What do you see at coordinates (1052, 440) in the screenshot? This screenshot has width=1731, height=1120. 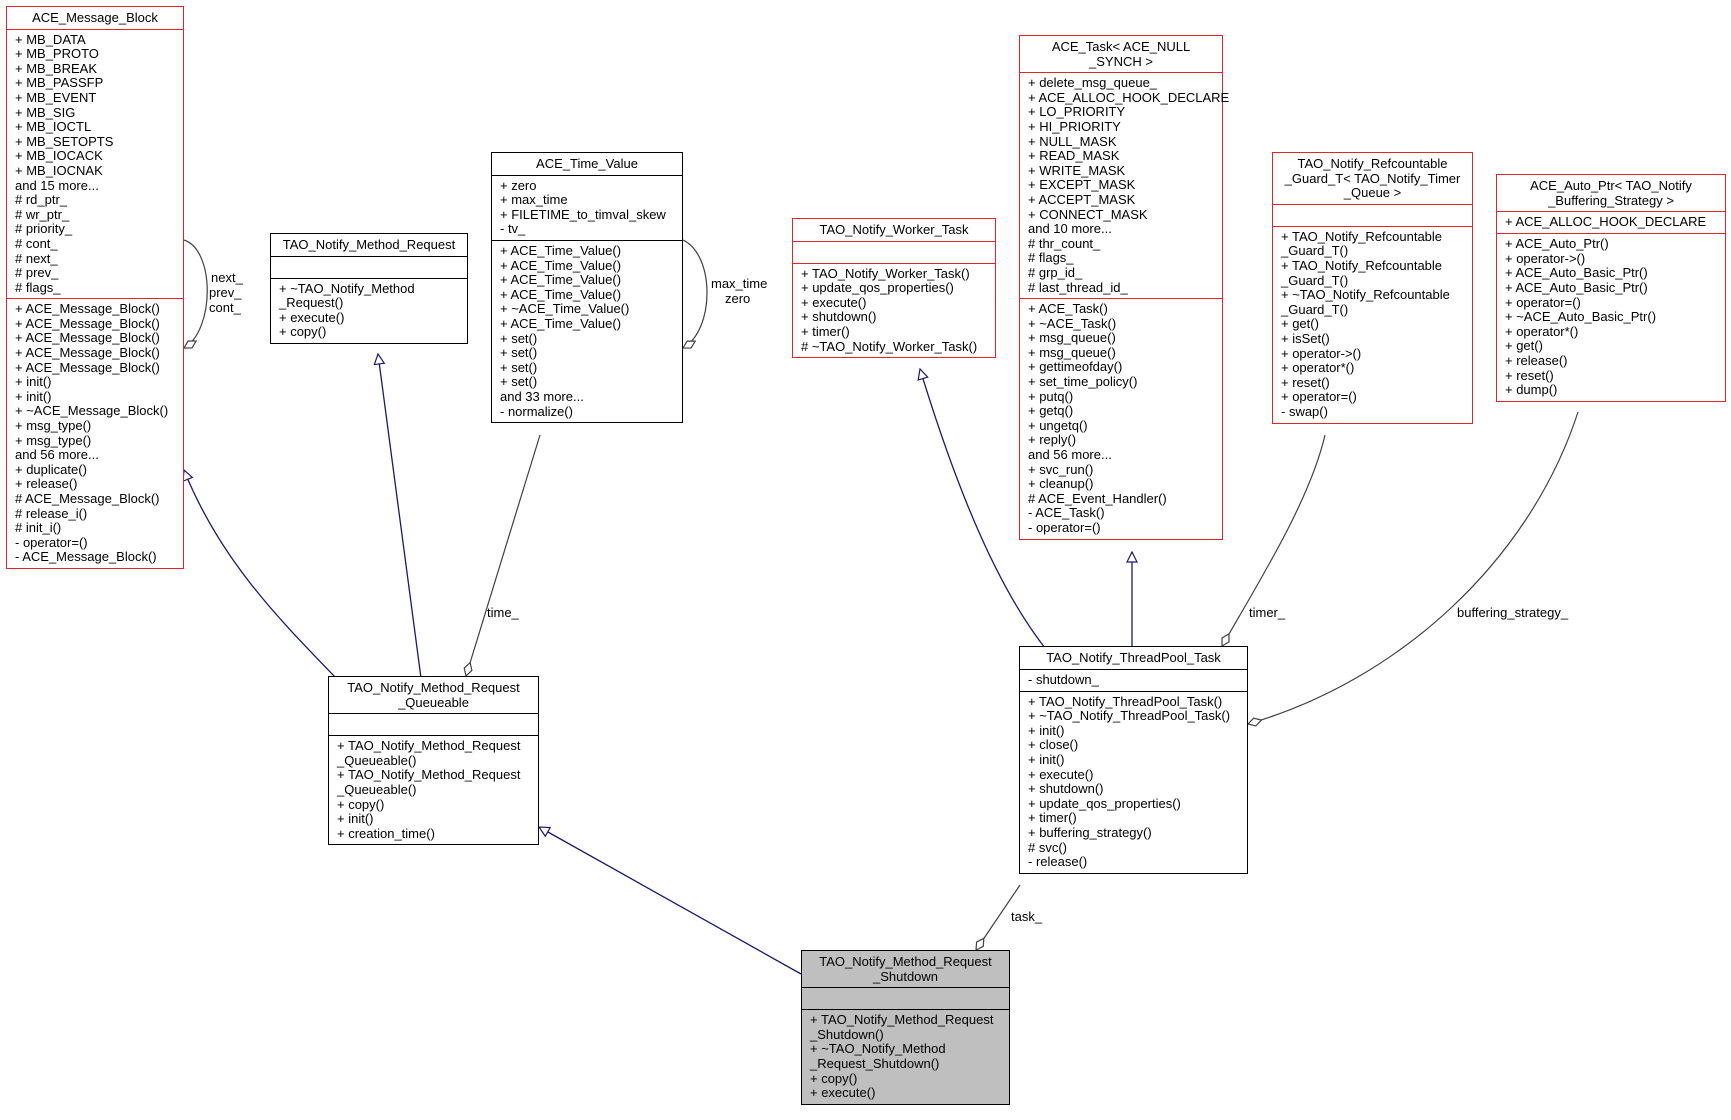 I see `method-item: + reply()` at bounding box center [1052, 440].